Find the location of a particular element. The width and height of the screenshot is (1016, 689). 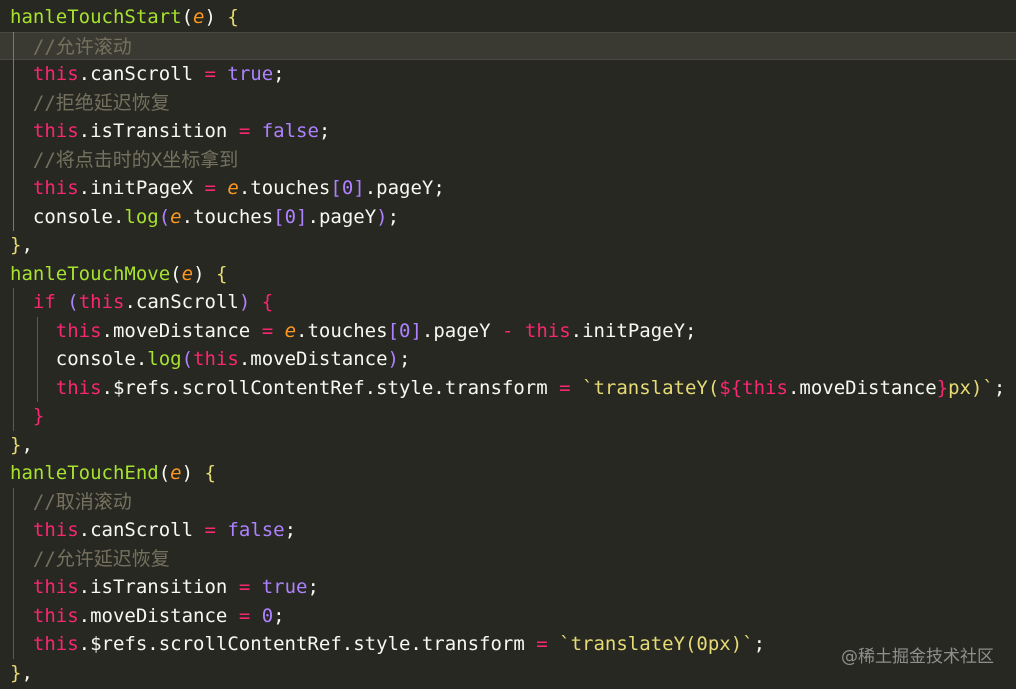

code-line: //拒绝延迟恢复 is located at coordinates (508, 103).